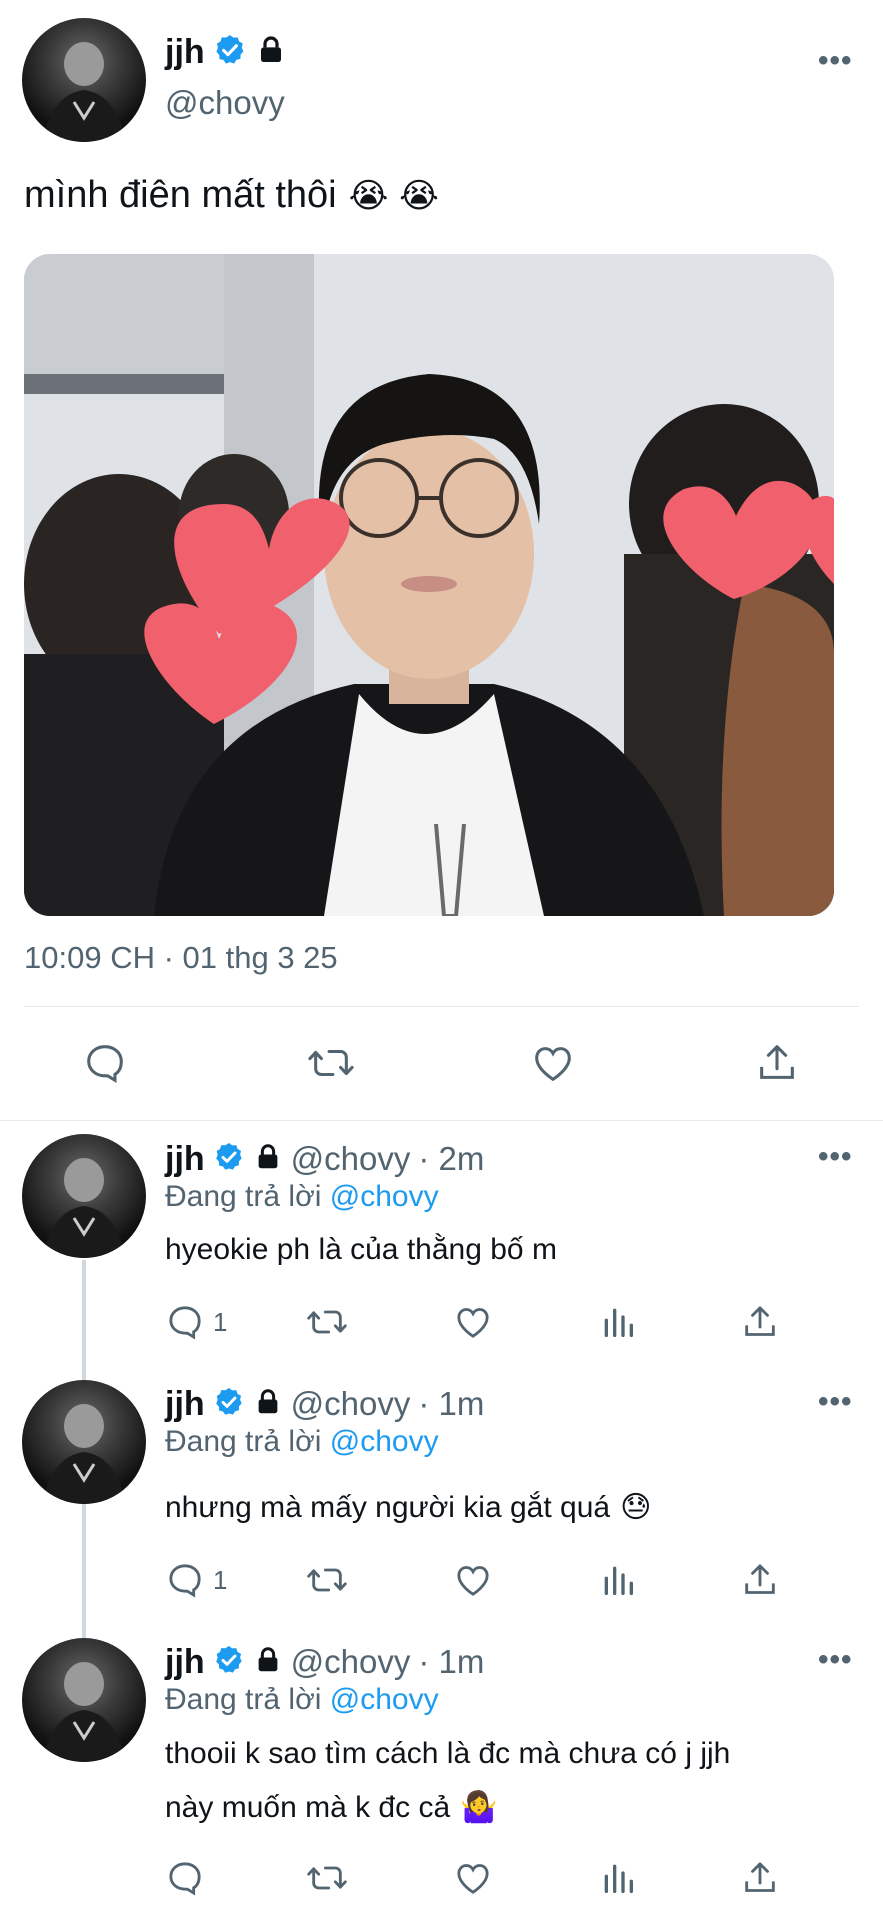  I want to click on reply-text-line-2: này muốn mà k đc cả 🤷‍♀️, so click(331, 1807).